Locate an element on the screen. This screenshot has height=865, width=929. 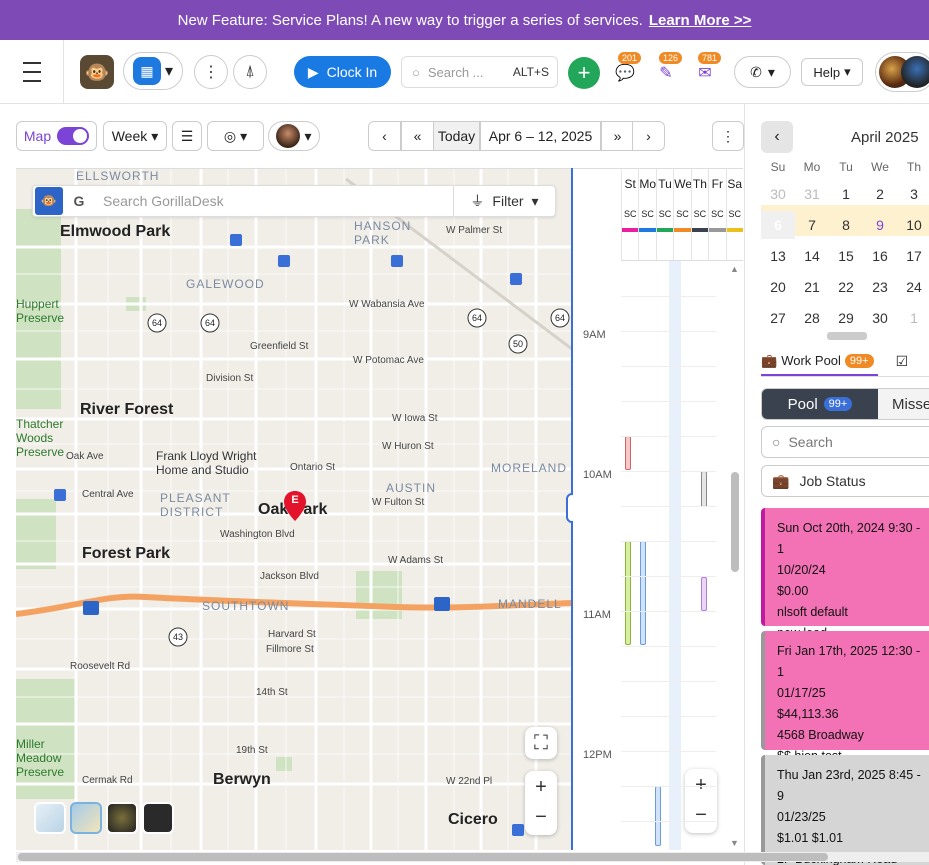
calendar-scrollbar: ▲ ▼ is located at coordinates (735, 556).